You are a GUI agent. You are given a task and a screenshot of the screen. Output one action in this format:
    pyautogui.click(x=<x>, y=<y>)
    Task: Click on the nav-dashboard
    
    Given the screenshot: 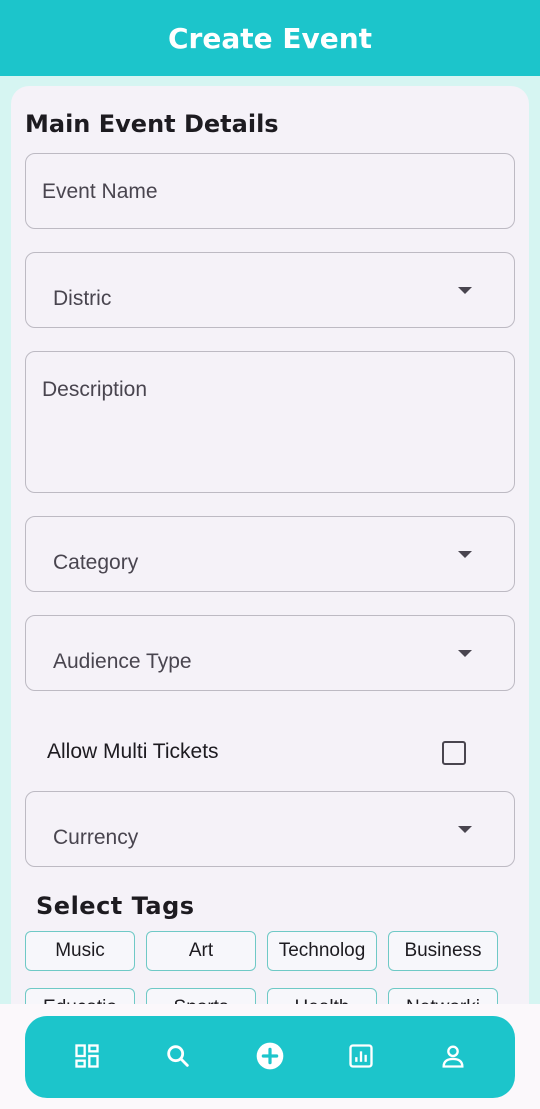 What is the action you would take?
    pyautogui.click(x=87, y=1056)
    